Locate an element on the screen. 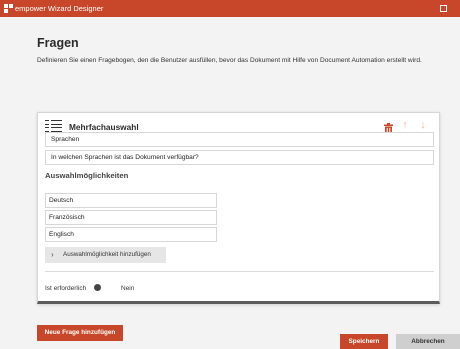 The height and width of the screenshot is (349, 460). required-toggle is located at coordinates (99, 288).